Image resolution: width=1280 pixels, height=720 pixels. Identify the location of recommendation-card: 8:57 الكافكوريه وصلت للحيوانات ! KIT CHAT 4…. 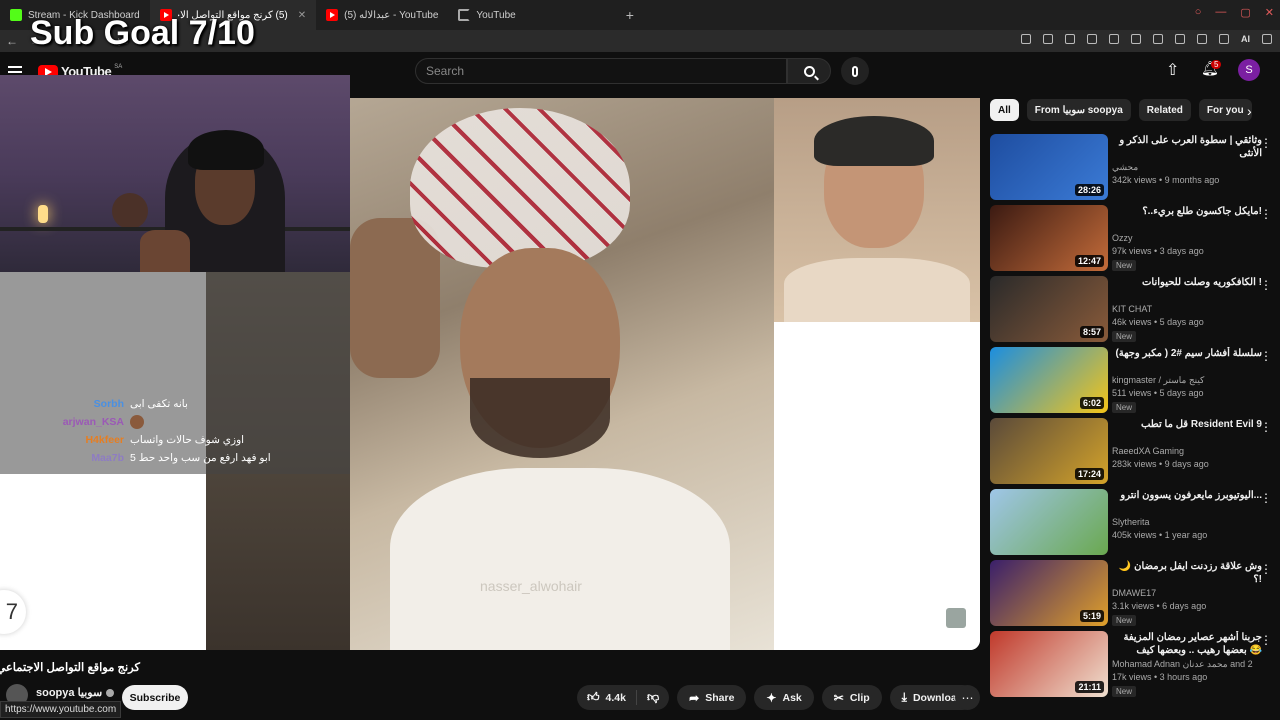
(1135, 310).